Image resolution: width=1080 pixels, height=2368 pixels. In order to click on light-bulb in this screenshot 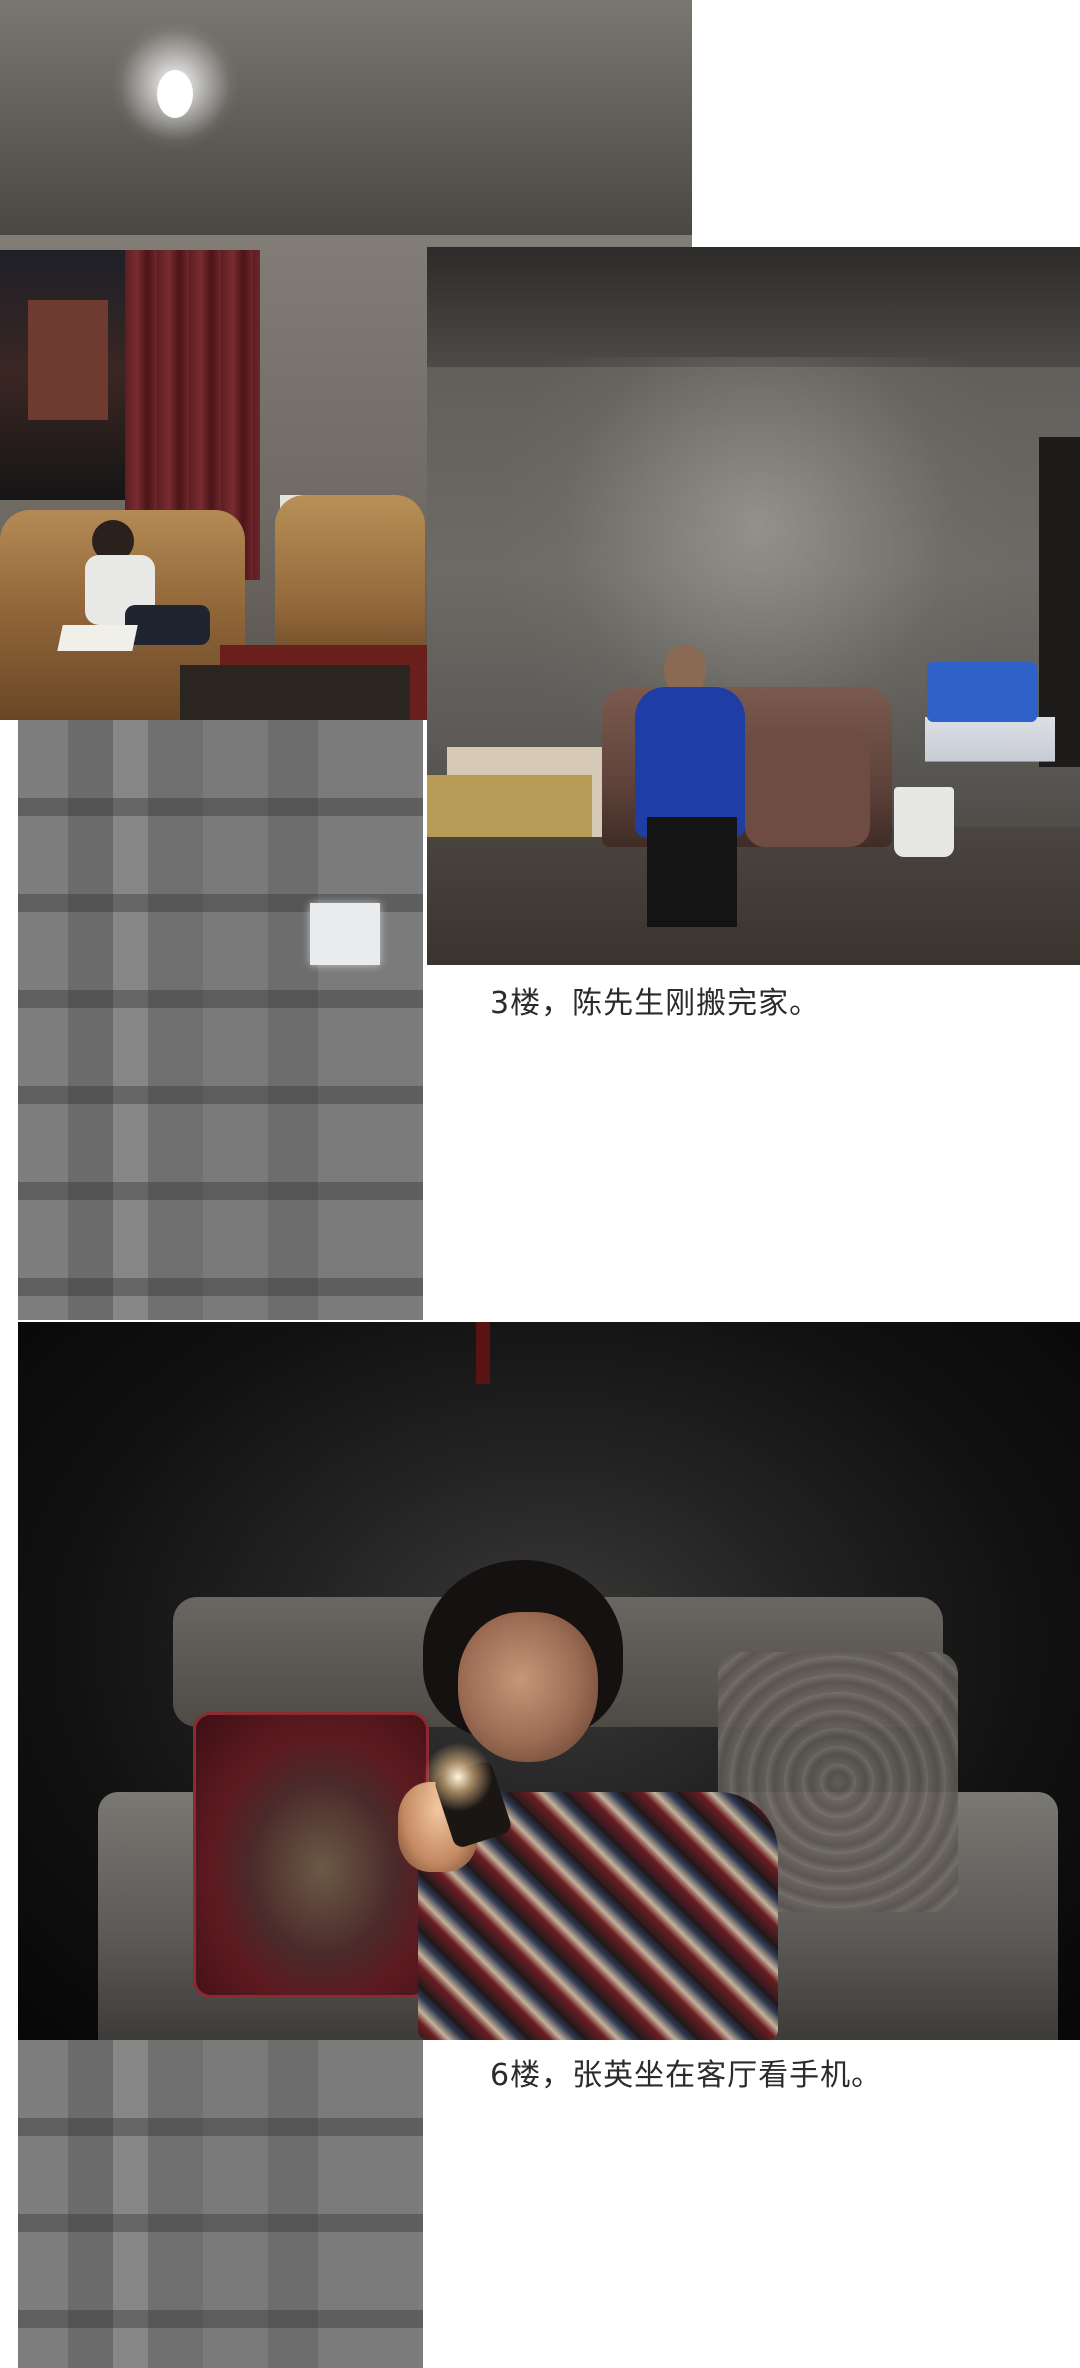, I will do `click(175, 94)`.